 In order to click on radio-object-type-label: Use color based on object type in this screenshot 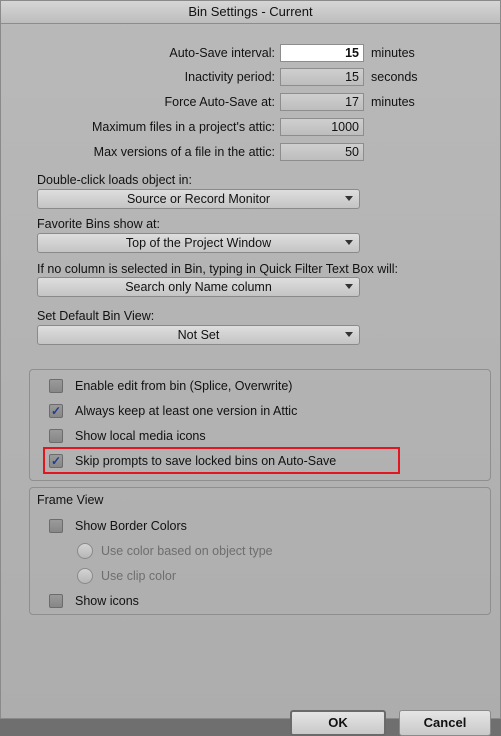, I will do `click(187, 551)`.